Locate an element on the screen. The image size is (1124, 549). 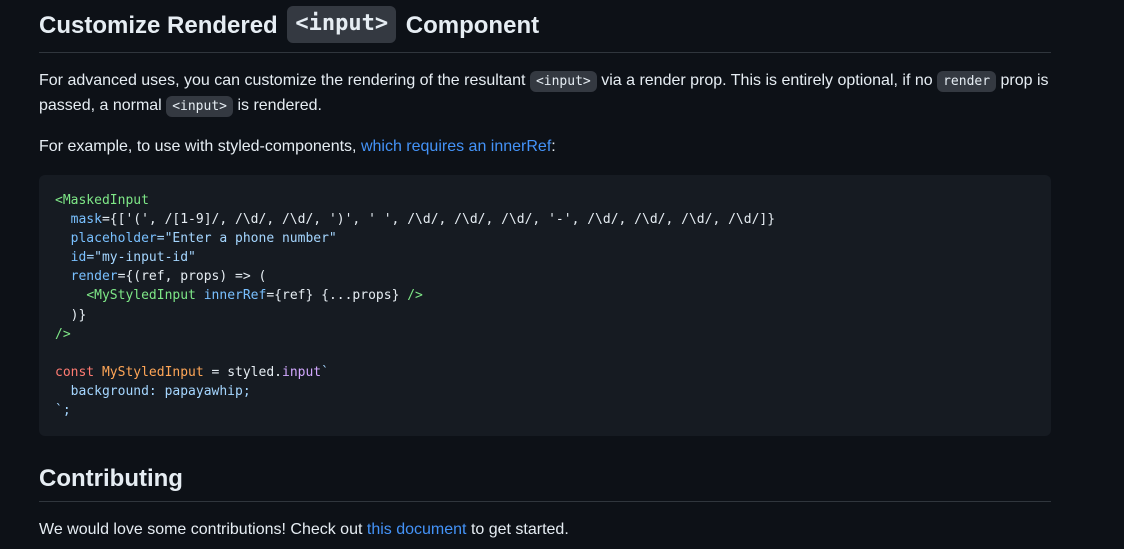
code-token: `; is located at coordinates (63, 411).